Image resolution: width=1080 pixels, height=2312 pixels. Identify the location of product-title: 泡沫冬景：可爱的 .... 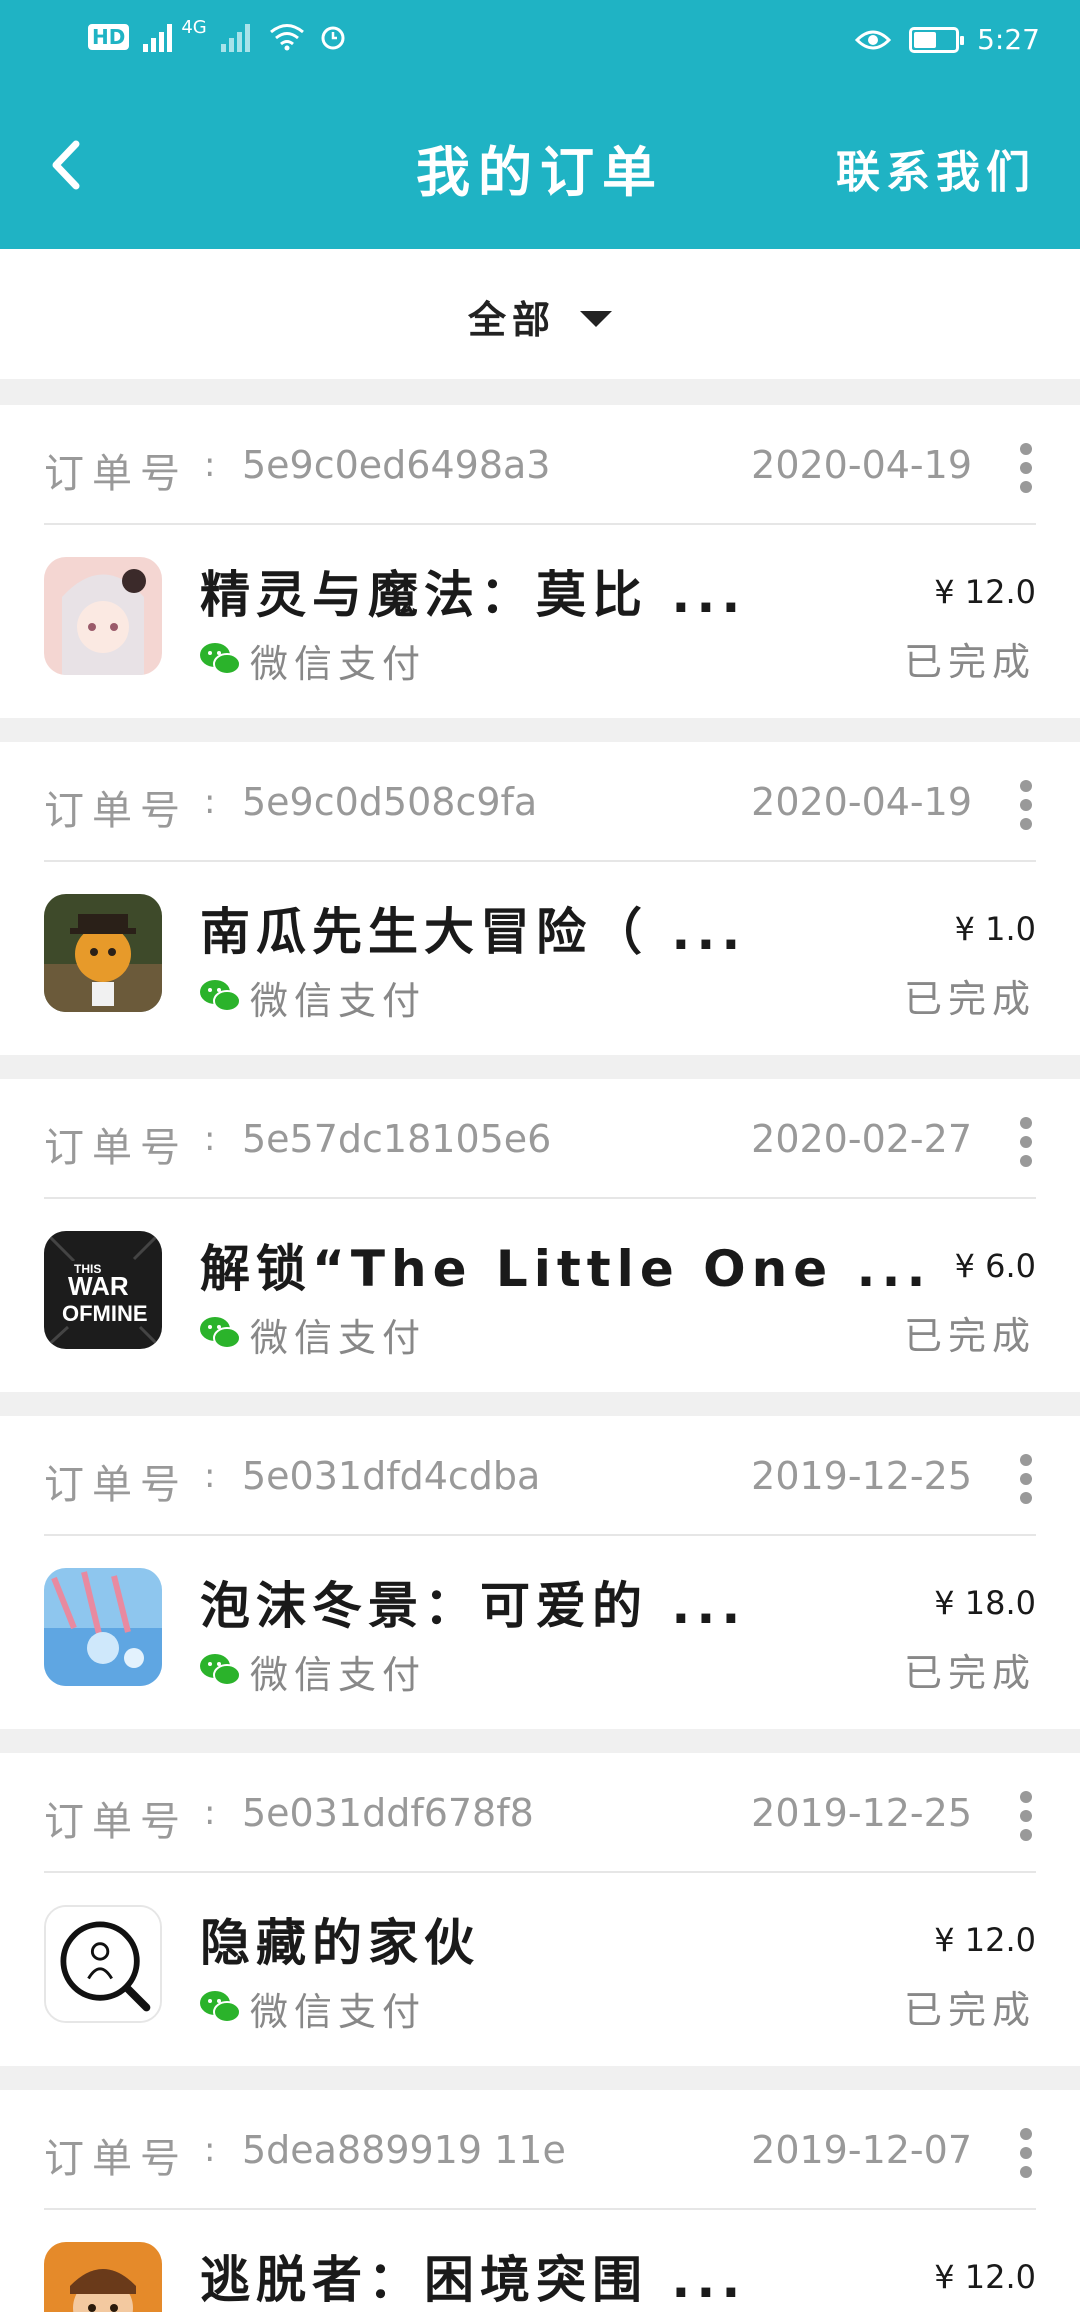
(473, 1606).